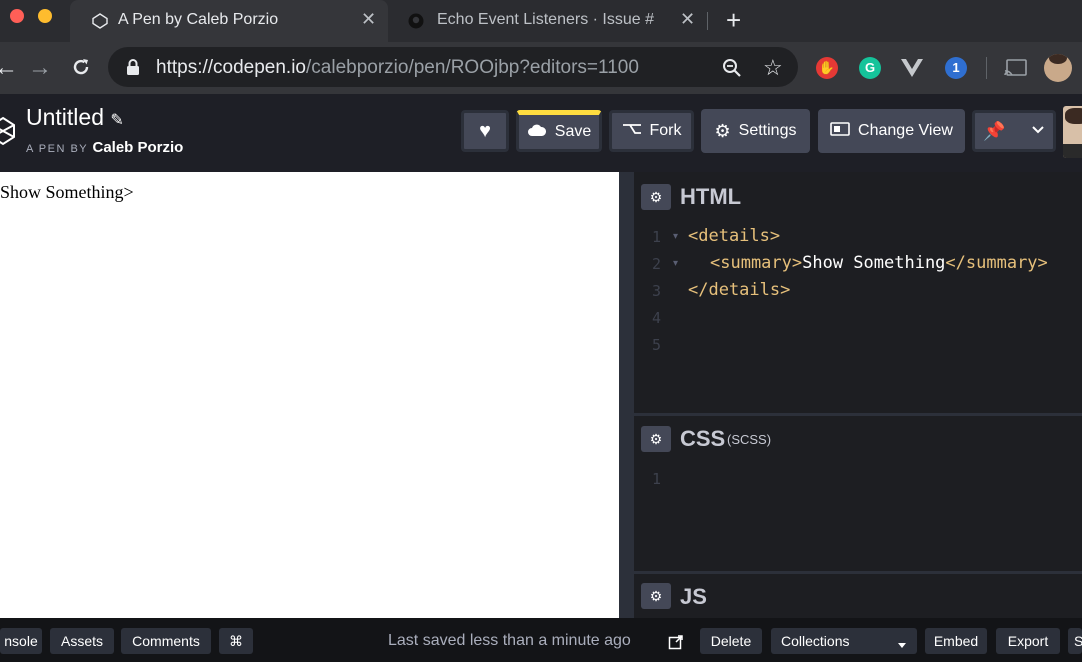 This screenshot has height=662, width=1082. What do you see at coordinates (472, 67) in the screenshot?
I see `url-path: /calebporzio/pen/ROOjbp?editors=1100` at bounding box center [472, 67].